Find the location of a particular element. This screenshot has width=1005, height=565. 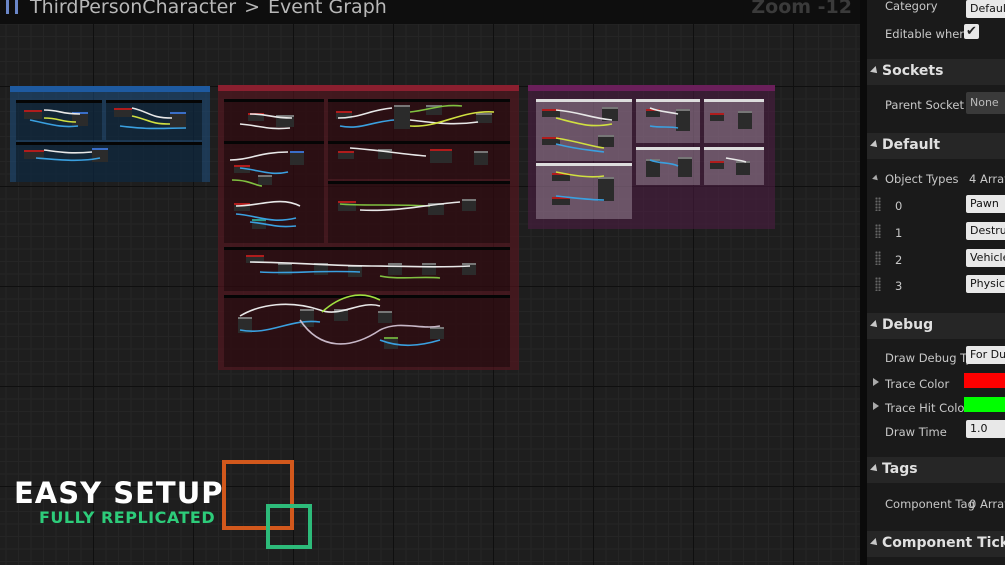

draw-time-input: 1.0 is located at coordinates (985, 429).